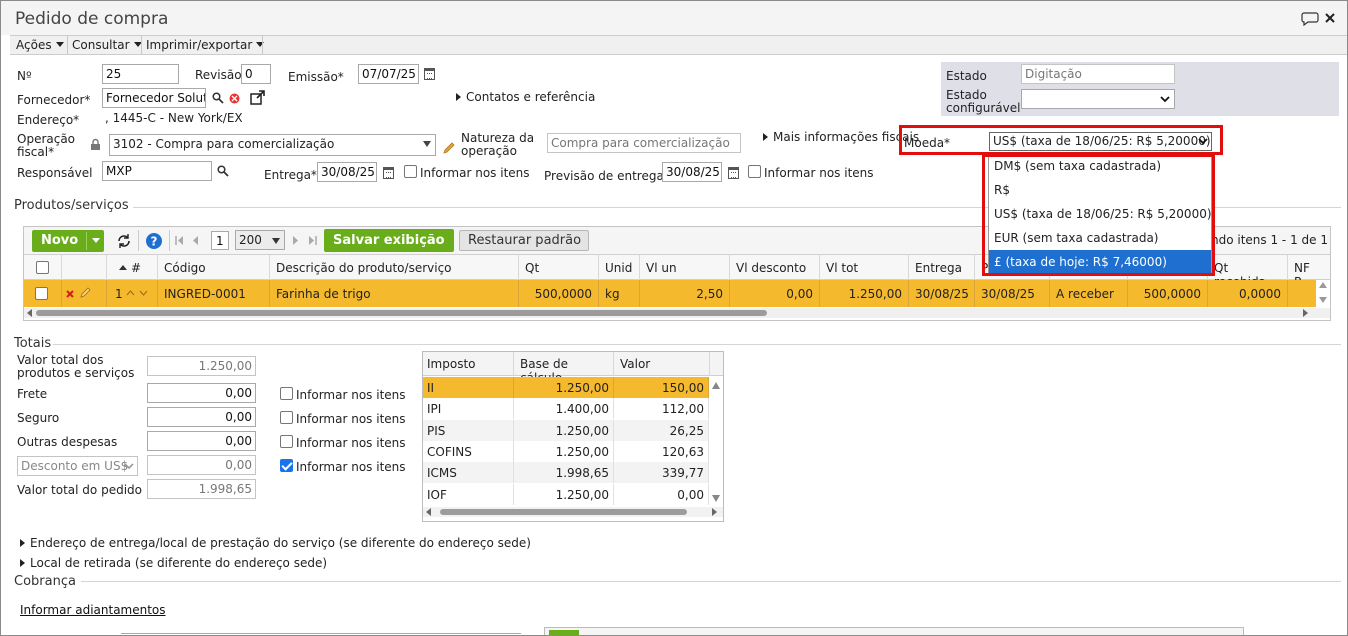 The width and height of the screenshot is (1348, 636). What do you see at coordinates (410, 171) in the screenshot?
I see `entrega-informar-checkbox` at bounding box center [410, 171].